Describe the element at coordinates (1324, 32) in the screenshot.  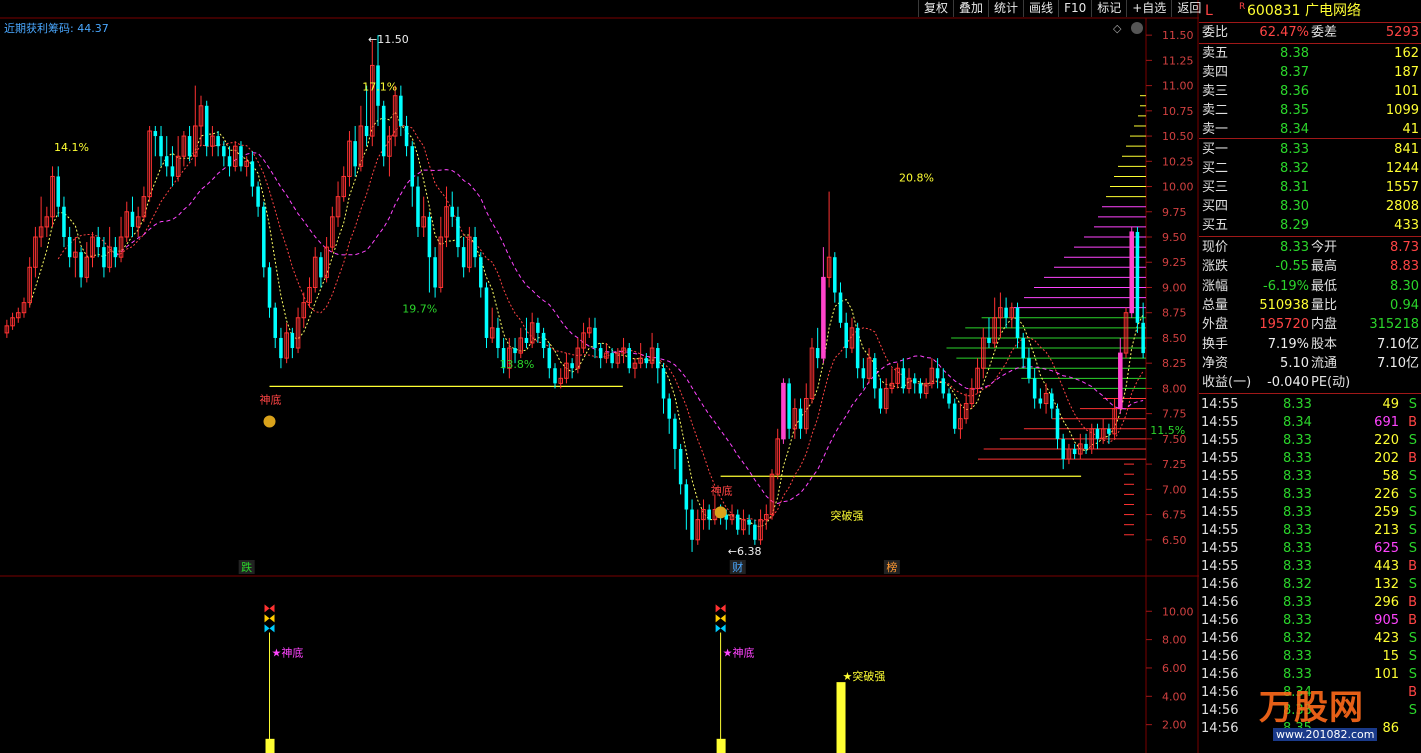
I see `diff-label: 委差` at that location.